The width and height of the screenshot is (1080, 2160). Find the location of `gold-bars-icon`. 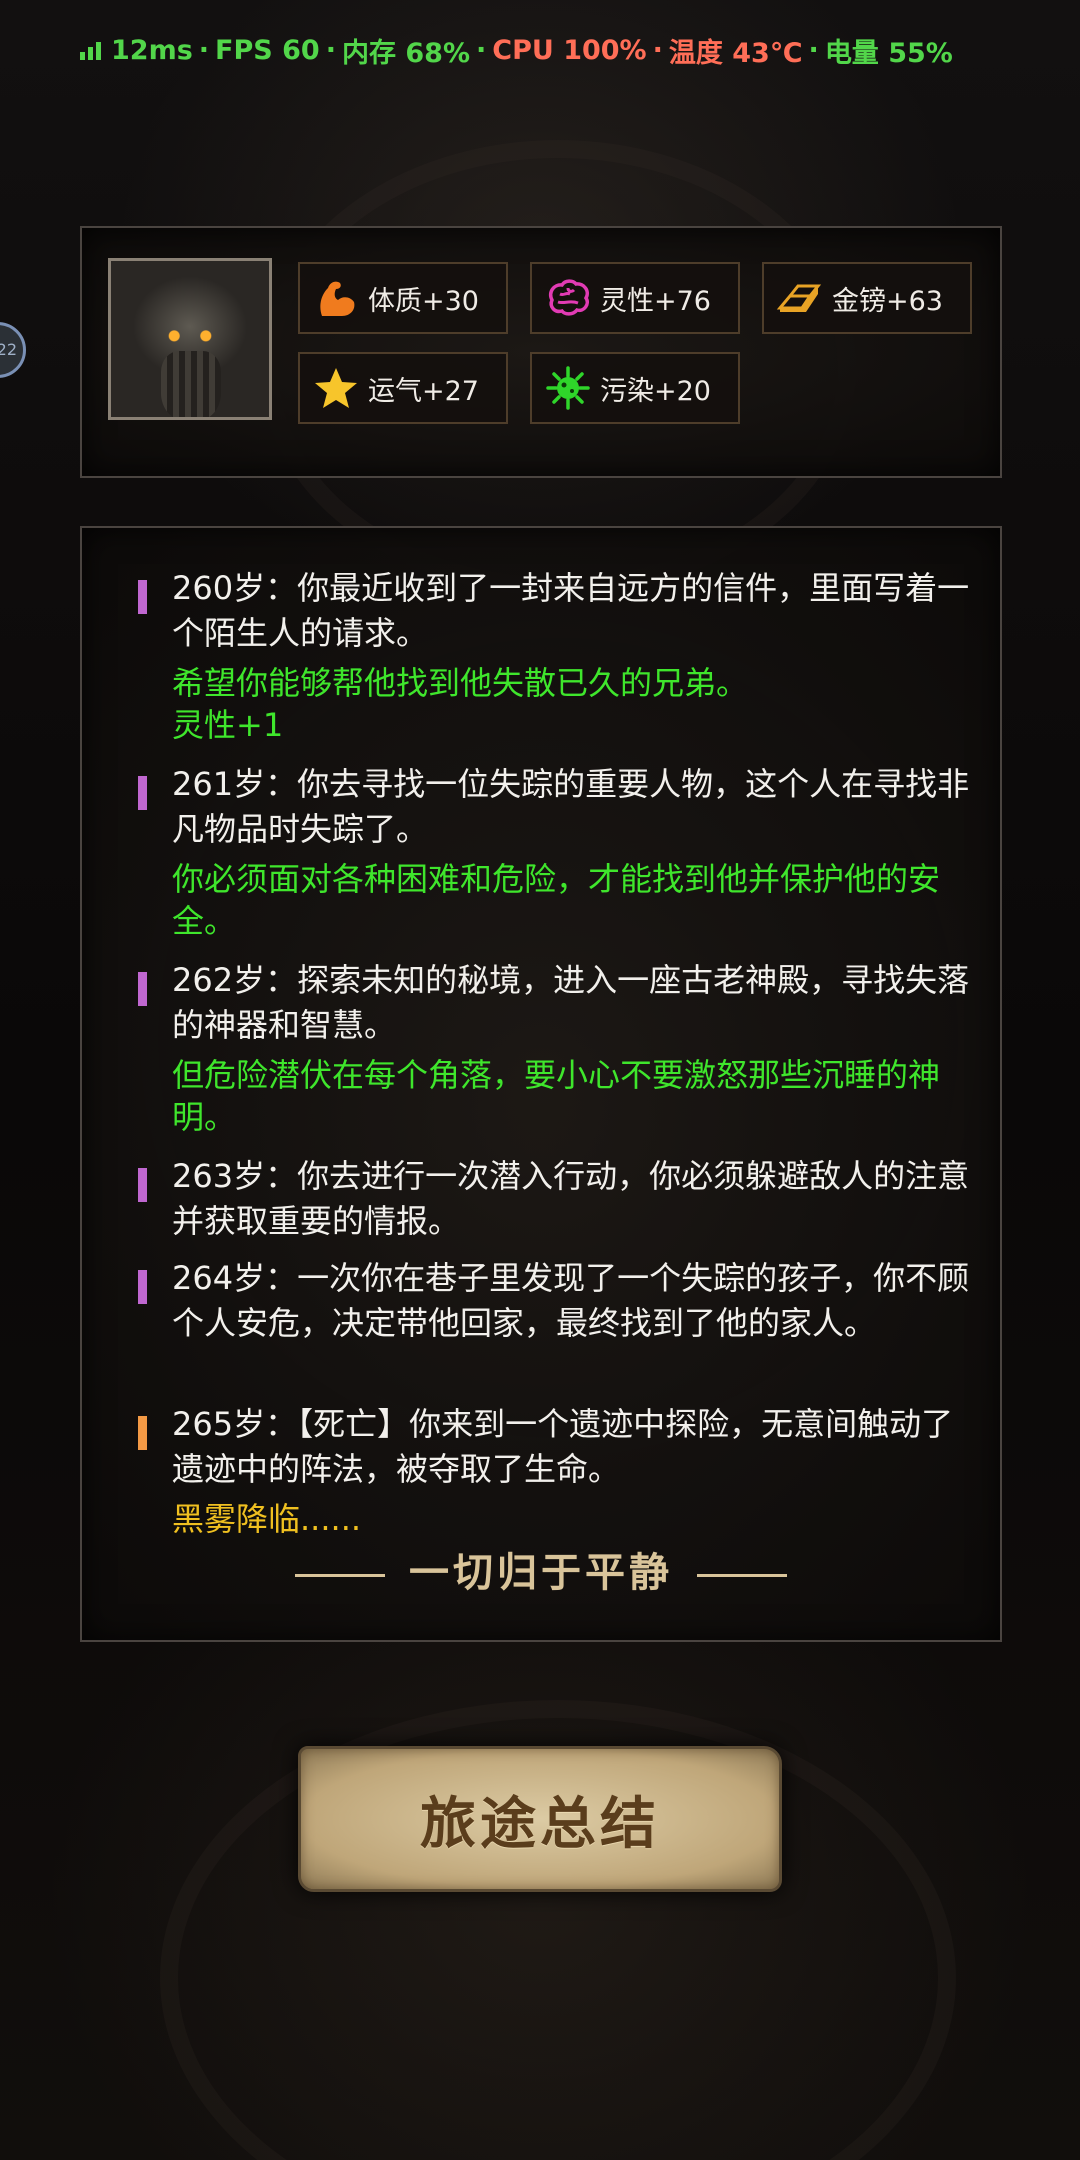

gold-bars-icon is located at coordinates (799, 298).